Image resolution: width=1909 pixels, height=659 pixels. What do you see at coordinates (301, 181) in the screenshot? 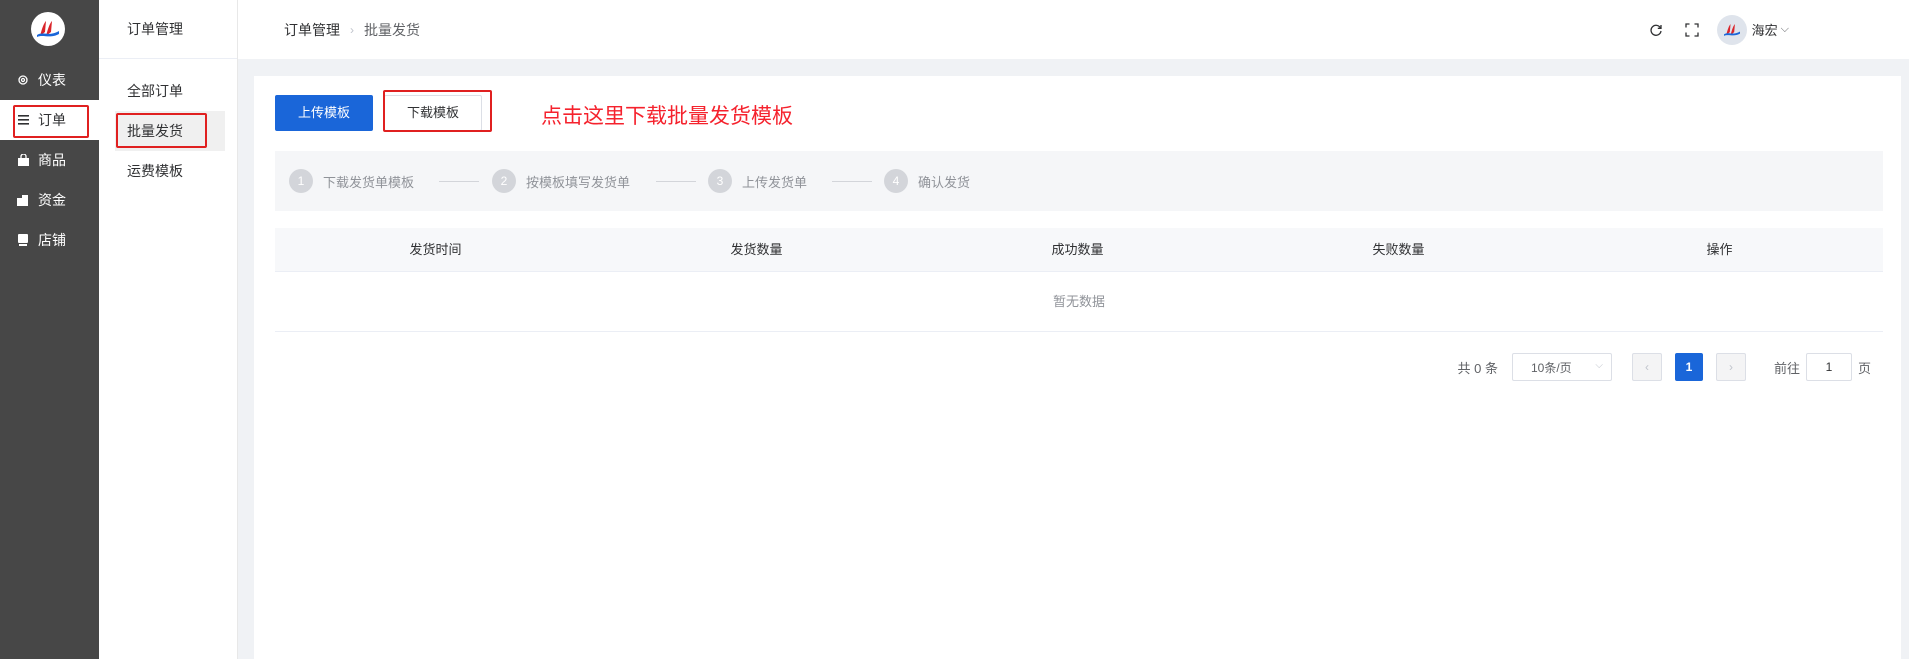
I see `step-number: 1` at bounding box center [301, 181].